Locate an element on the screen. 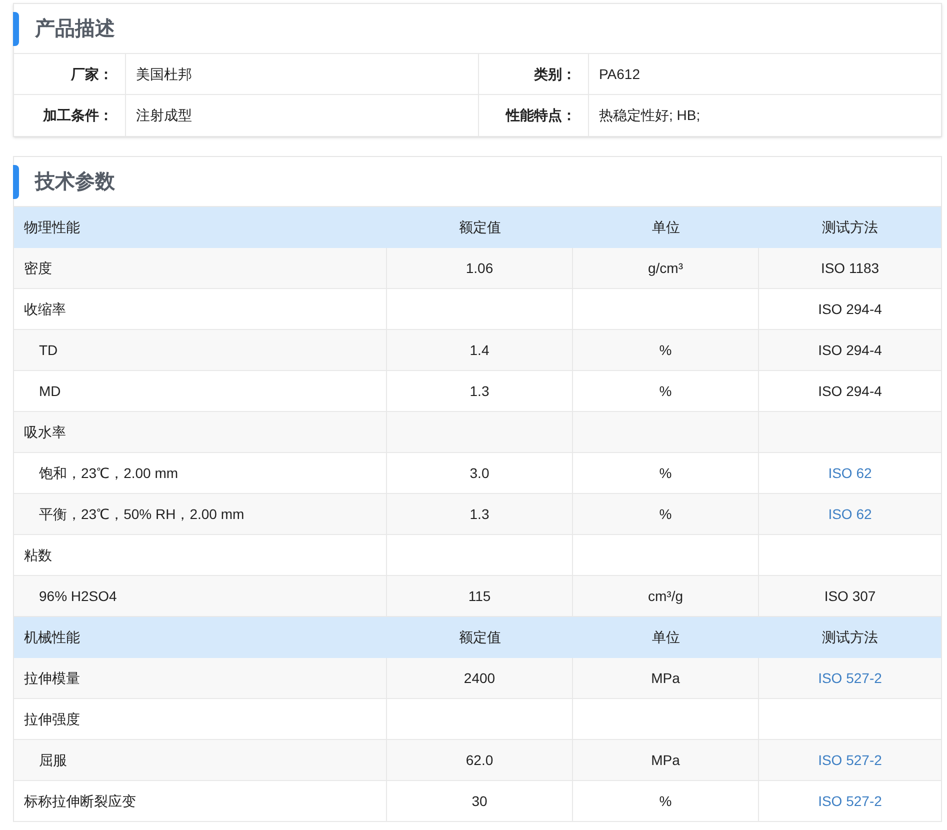  table-cell-text: cm³/g is located at coordinates (665, 596).